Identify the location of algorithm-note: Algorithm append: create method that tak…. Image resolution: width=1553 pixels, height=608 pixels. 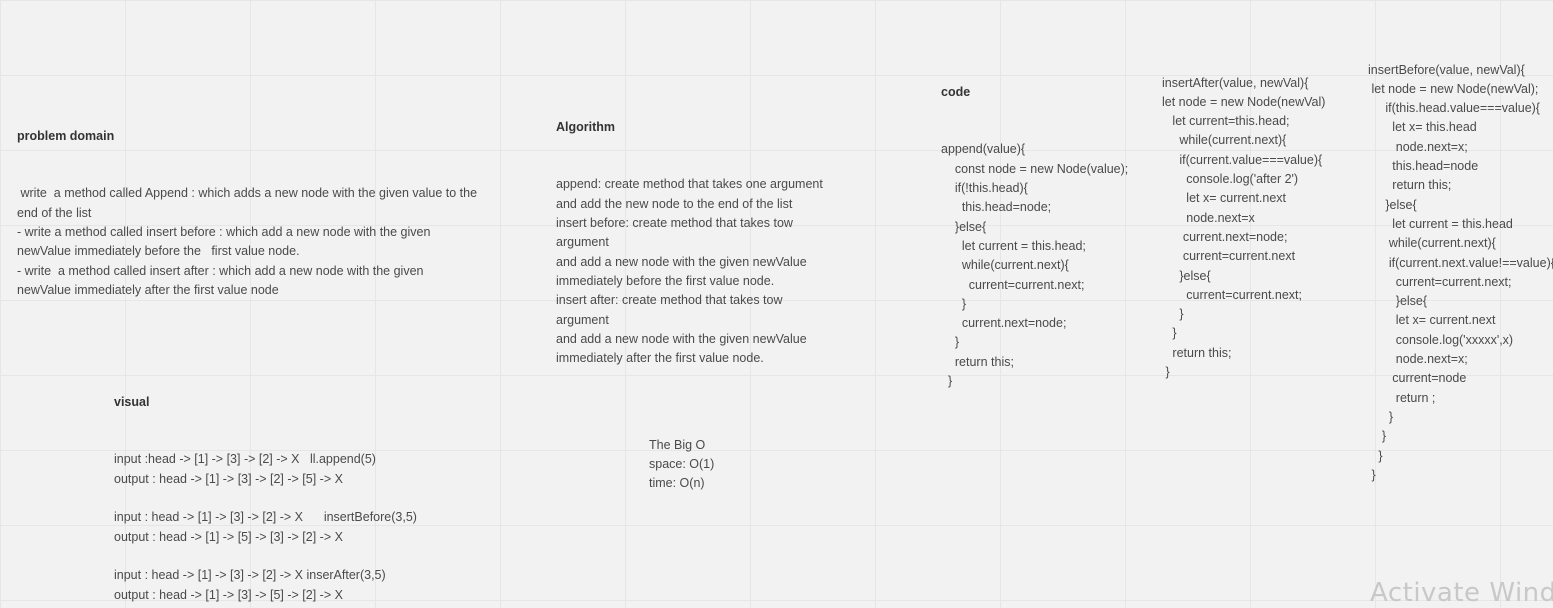
(689, 223).